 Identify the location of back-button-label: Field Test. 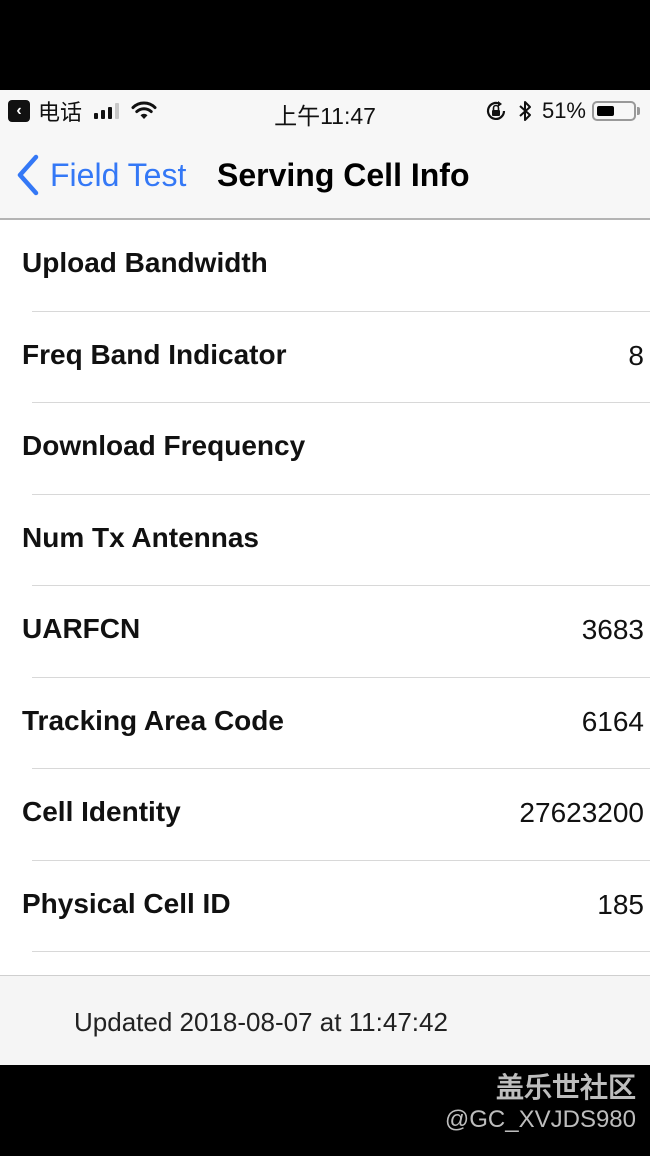
(118, 174).